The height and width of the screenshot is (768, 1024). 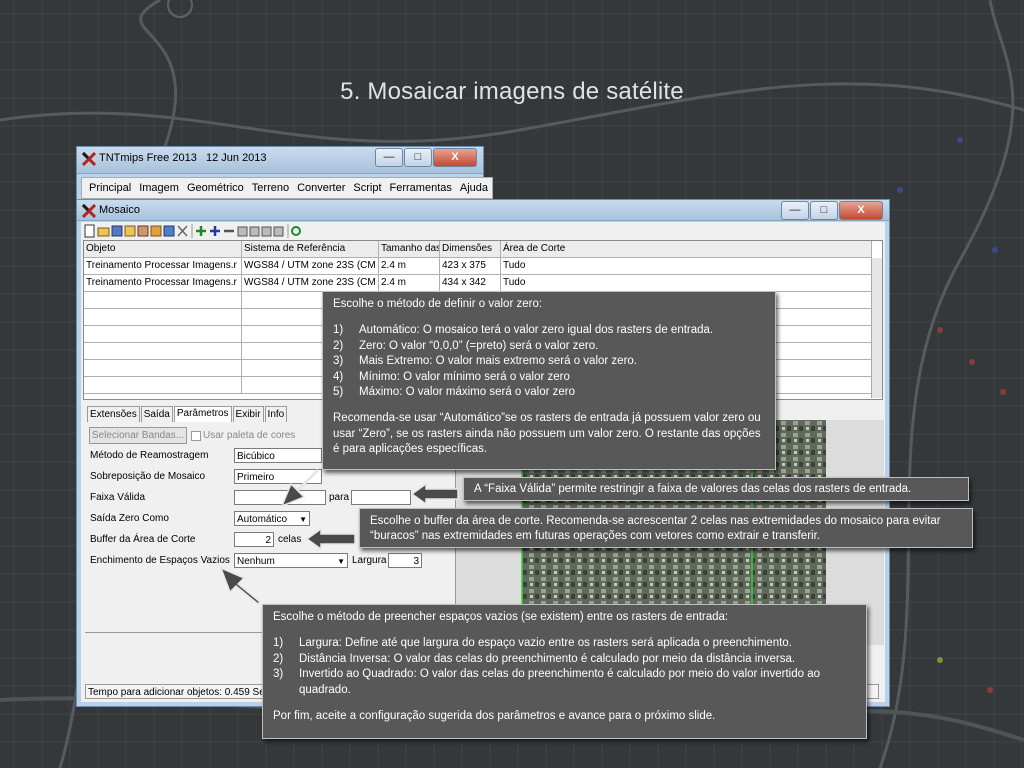 What do you see at coordinates (254, 231) in the screenshot?
I see `move-down-icon` at bounding box center [254, 231].